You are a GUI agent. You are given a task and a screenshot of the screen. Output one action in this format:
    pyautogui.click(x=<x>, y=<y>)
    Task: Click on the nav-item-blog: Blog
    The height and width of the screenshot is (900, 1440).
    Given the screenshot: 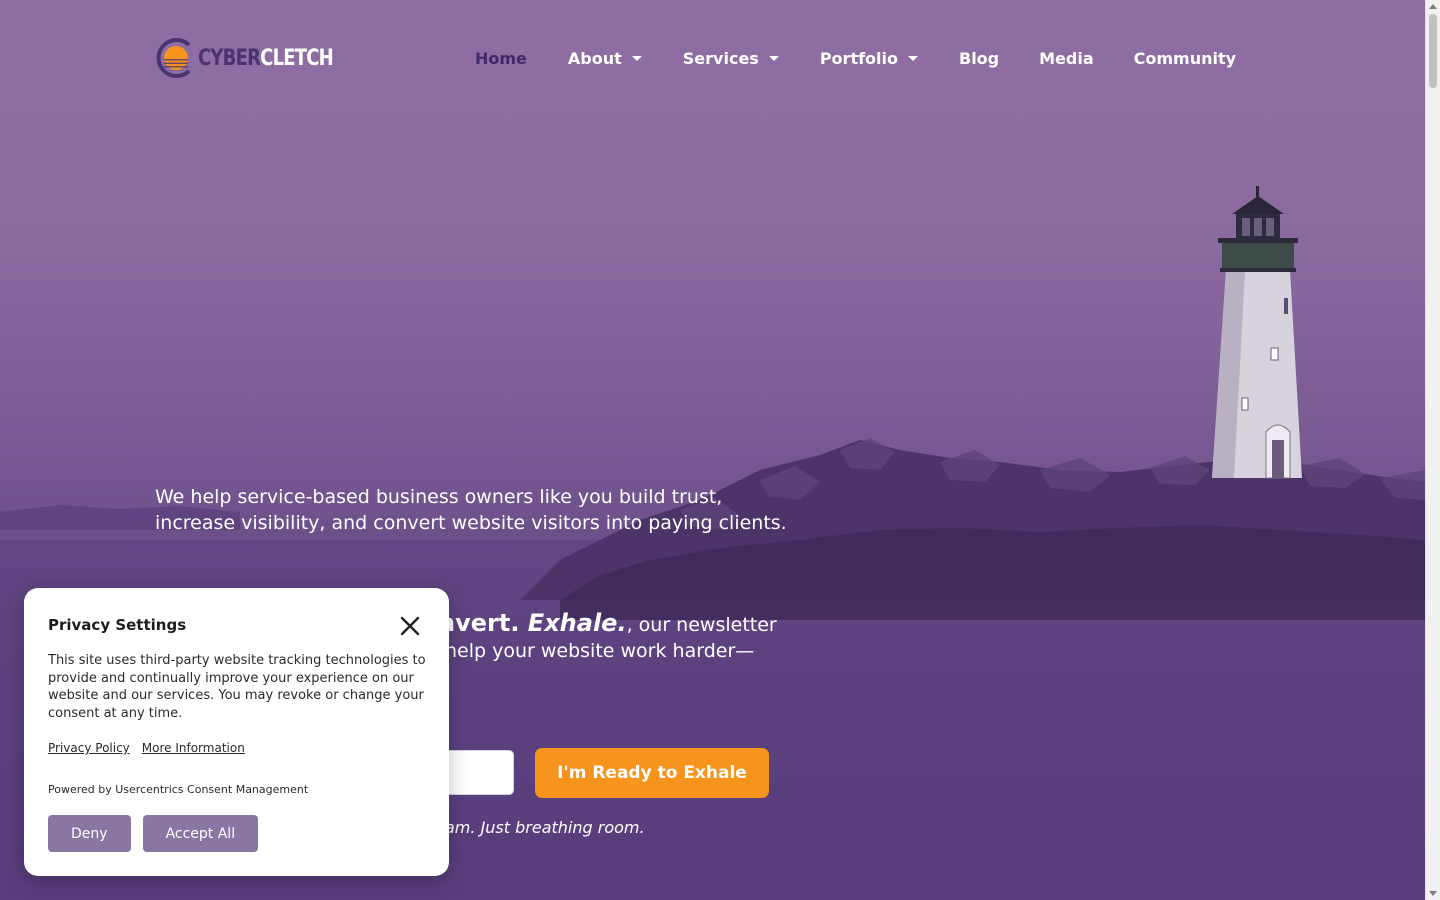 What is the action you would take?
    pyautogui.click(x=979, y=58)
    